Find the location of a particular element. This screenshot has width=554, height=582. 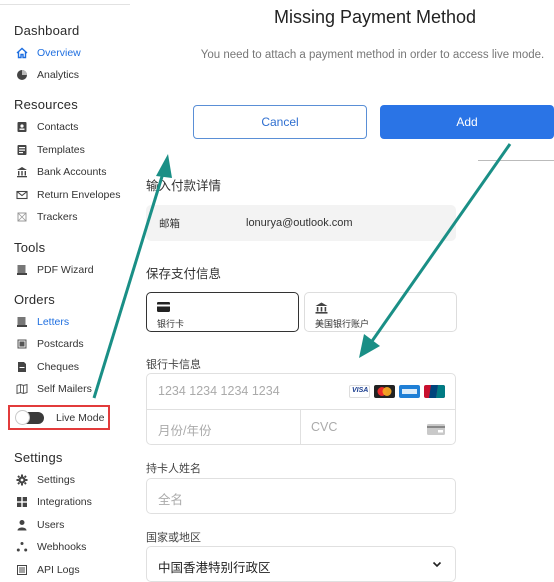

api-logs-icon is located at coordinates (22, 570).